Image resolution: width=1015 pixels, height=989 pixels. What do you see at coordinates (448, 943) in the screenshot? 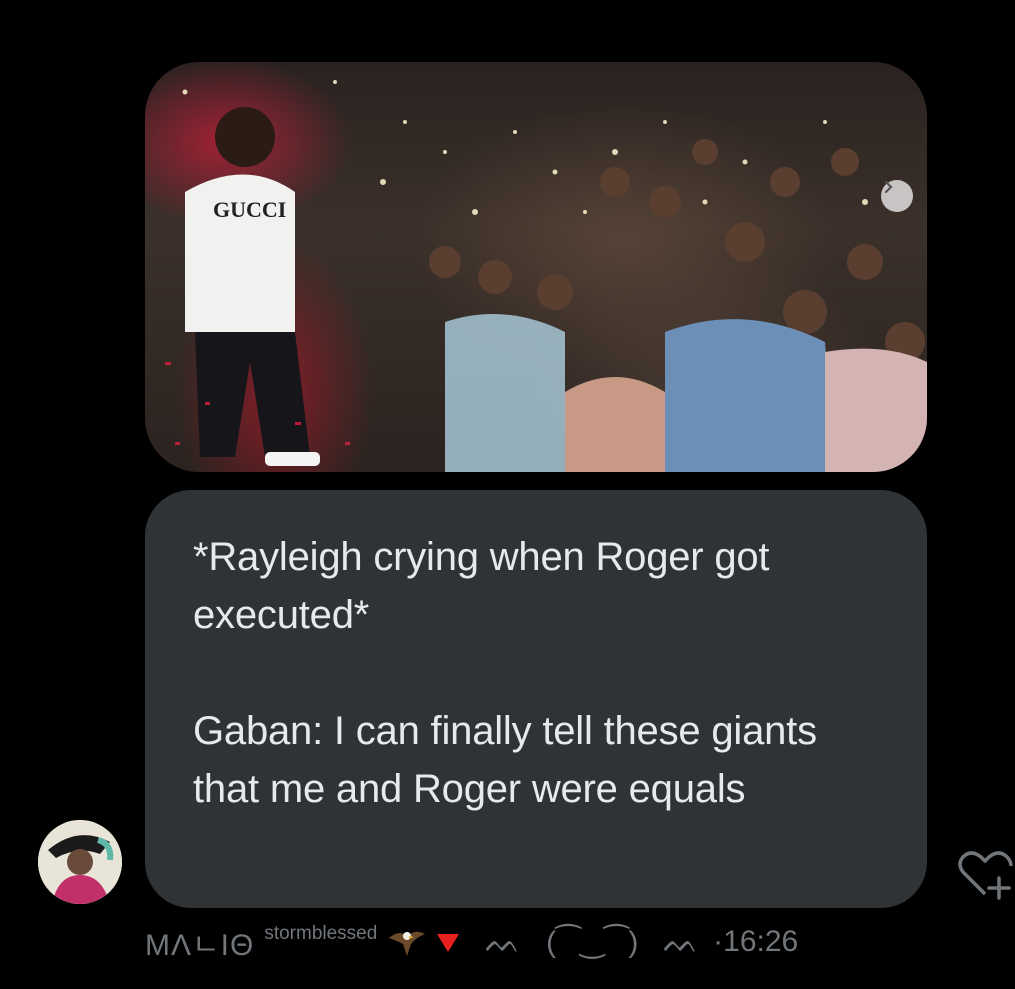
I see `red-triangle-down-emoji` at bounding box center [448, 943].